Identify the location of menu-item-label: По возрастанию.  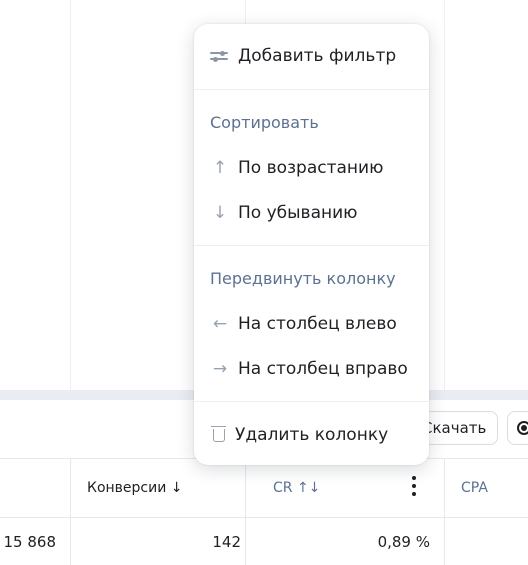
(311, 168).